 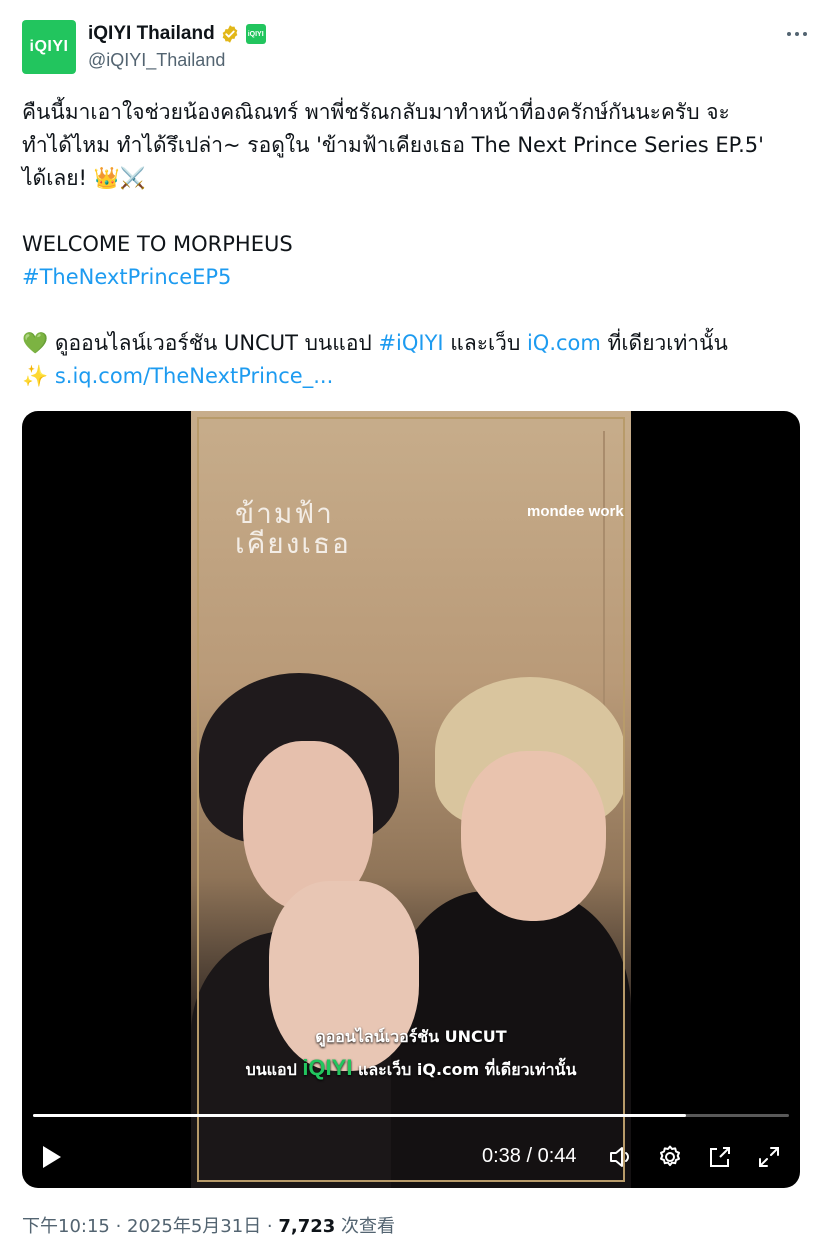 What do you see at coordinates (464, 1069) in the screenshot?
I see `caption-segment: และเว็บ iQ.com ที่เดียวเท่านั้น` at bounding box center [464, 1069].